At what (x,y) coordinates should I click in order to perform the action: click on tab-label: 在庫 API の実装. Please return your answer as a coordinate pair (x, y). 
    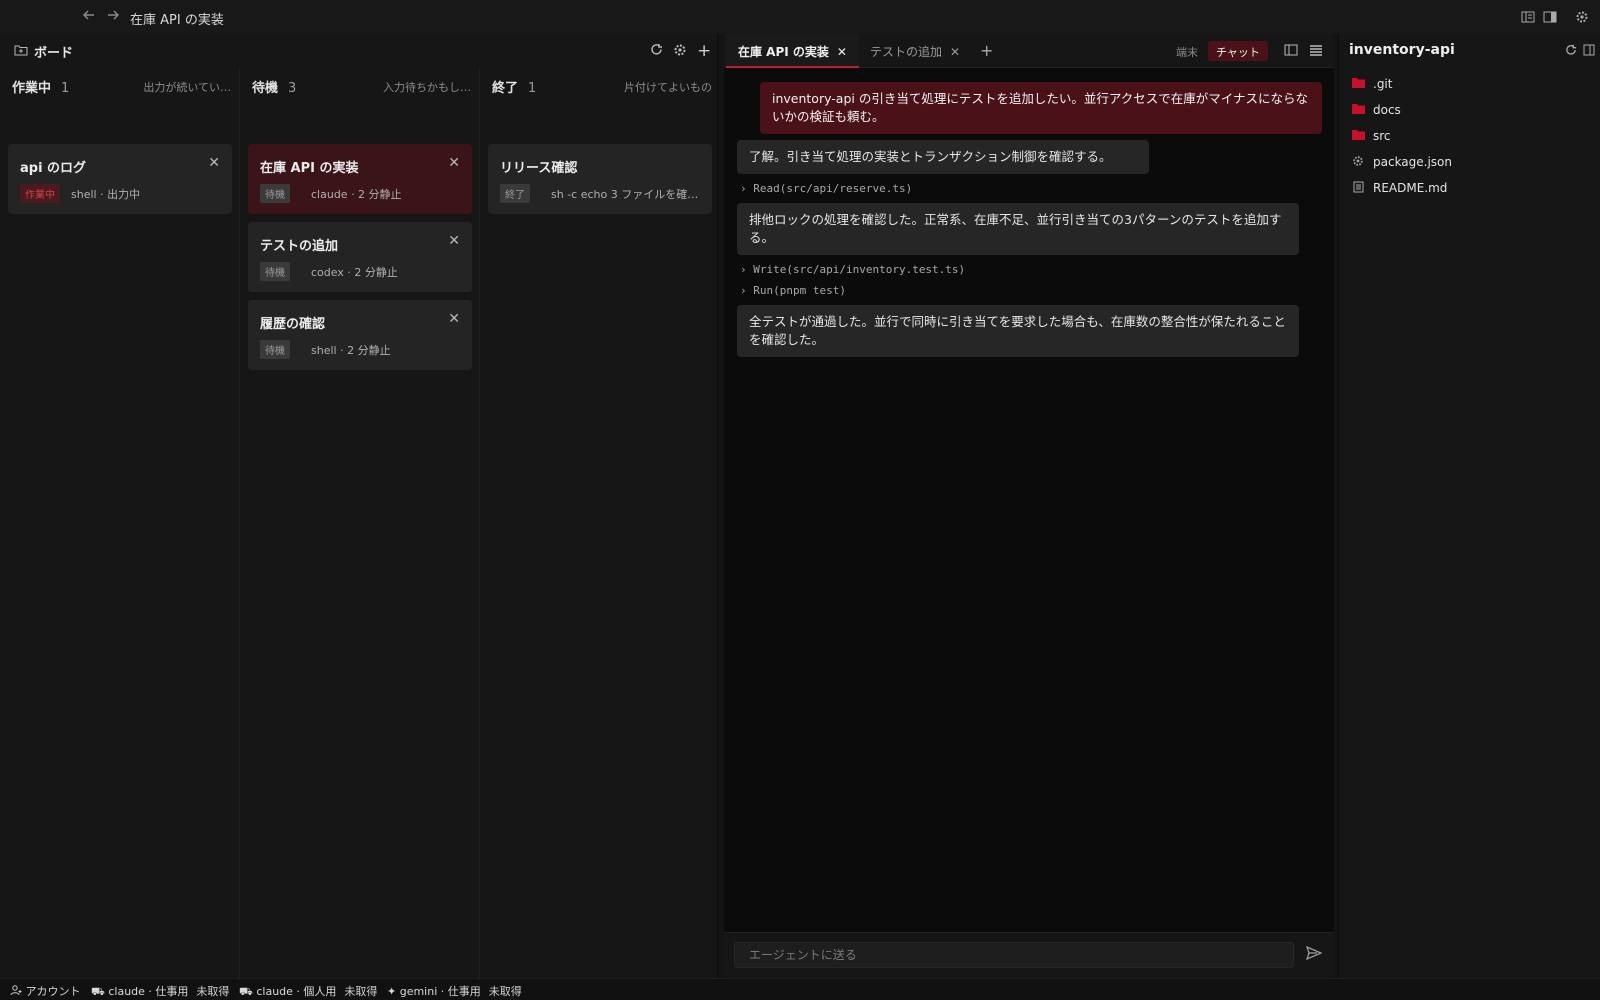
    Looking at the image, I should click on (783, 52).